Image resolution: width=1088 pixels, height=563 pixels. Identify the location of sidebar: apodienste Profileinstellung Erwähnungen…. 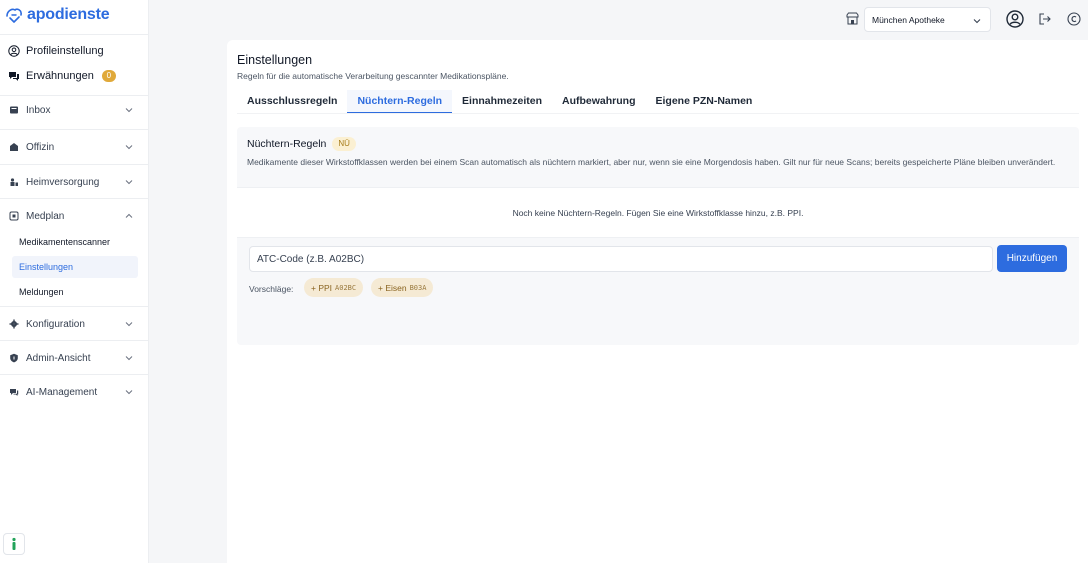
(74, 281).